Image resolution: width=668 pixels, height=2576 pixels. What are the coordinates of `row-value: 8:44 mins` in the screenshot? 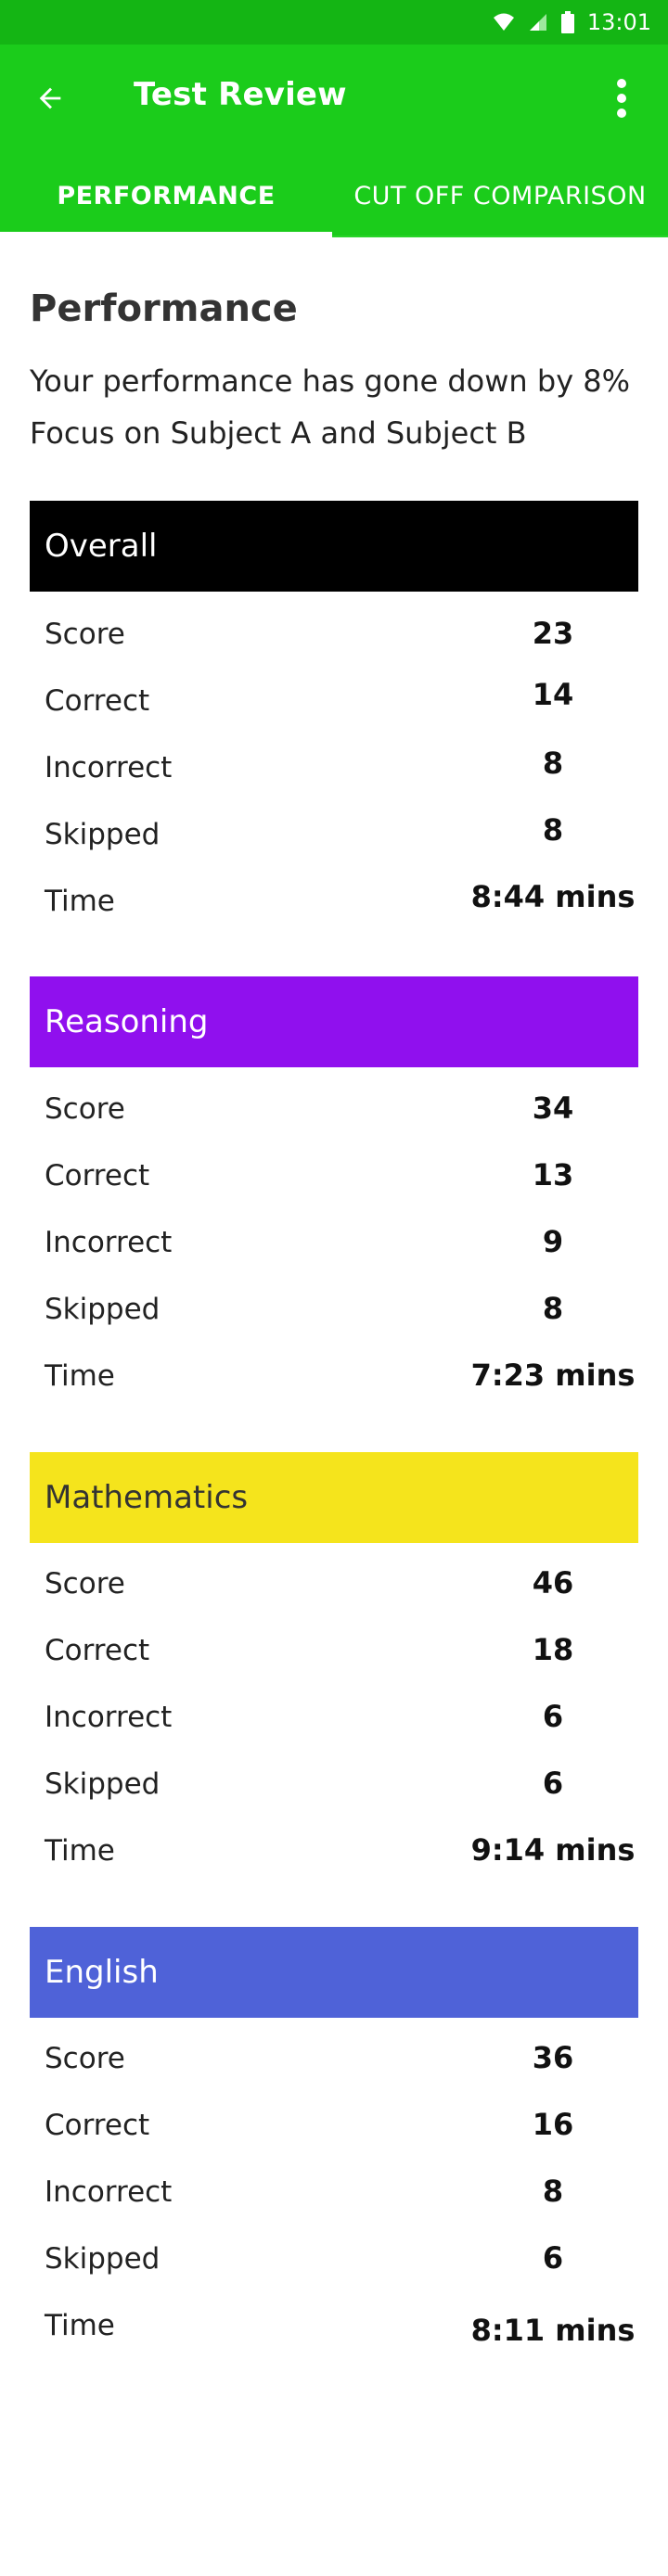 It's located at (553, 896).